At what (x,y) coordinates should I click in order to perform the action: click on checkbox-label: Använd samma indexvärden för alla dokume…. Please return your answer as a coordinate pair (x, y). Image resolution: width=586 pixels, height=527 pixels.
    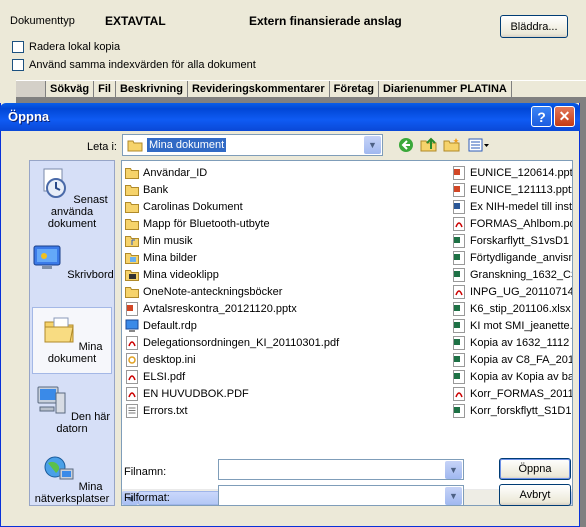
    Looking at the image, I should click on (142, 65).